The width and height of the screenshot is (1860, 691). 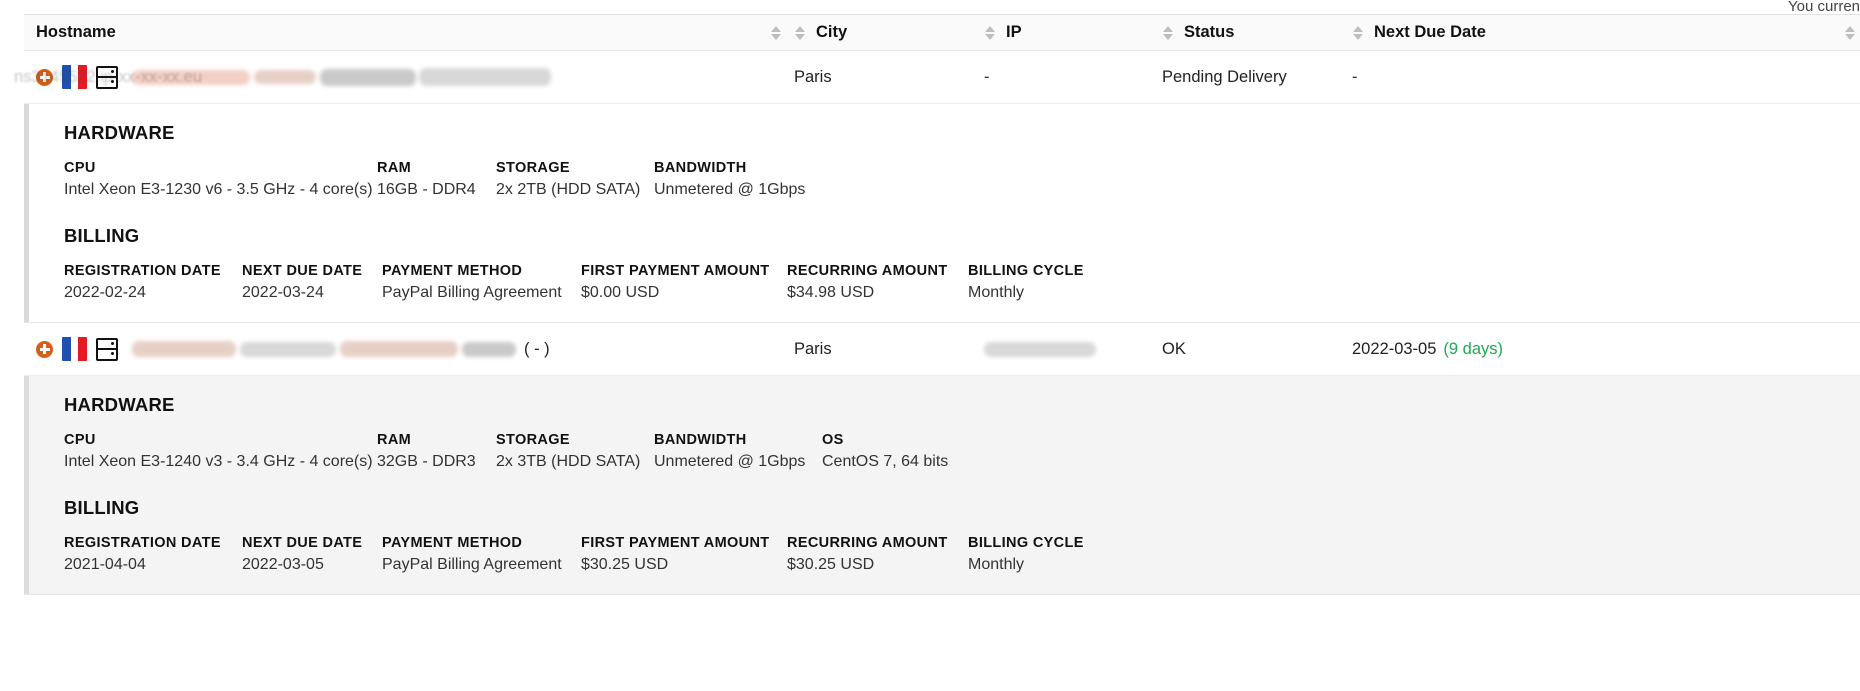 What do you see at coordinates (283, 292) in the screenshot?
I see `billing-value: 2022-03-24` at bounding box center [283, 292].